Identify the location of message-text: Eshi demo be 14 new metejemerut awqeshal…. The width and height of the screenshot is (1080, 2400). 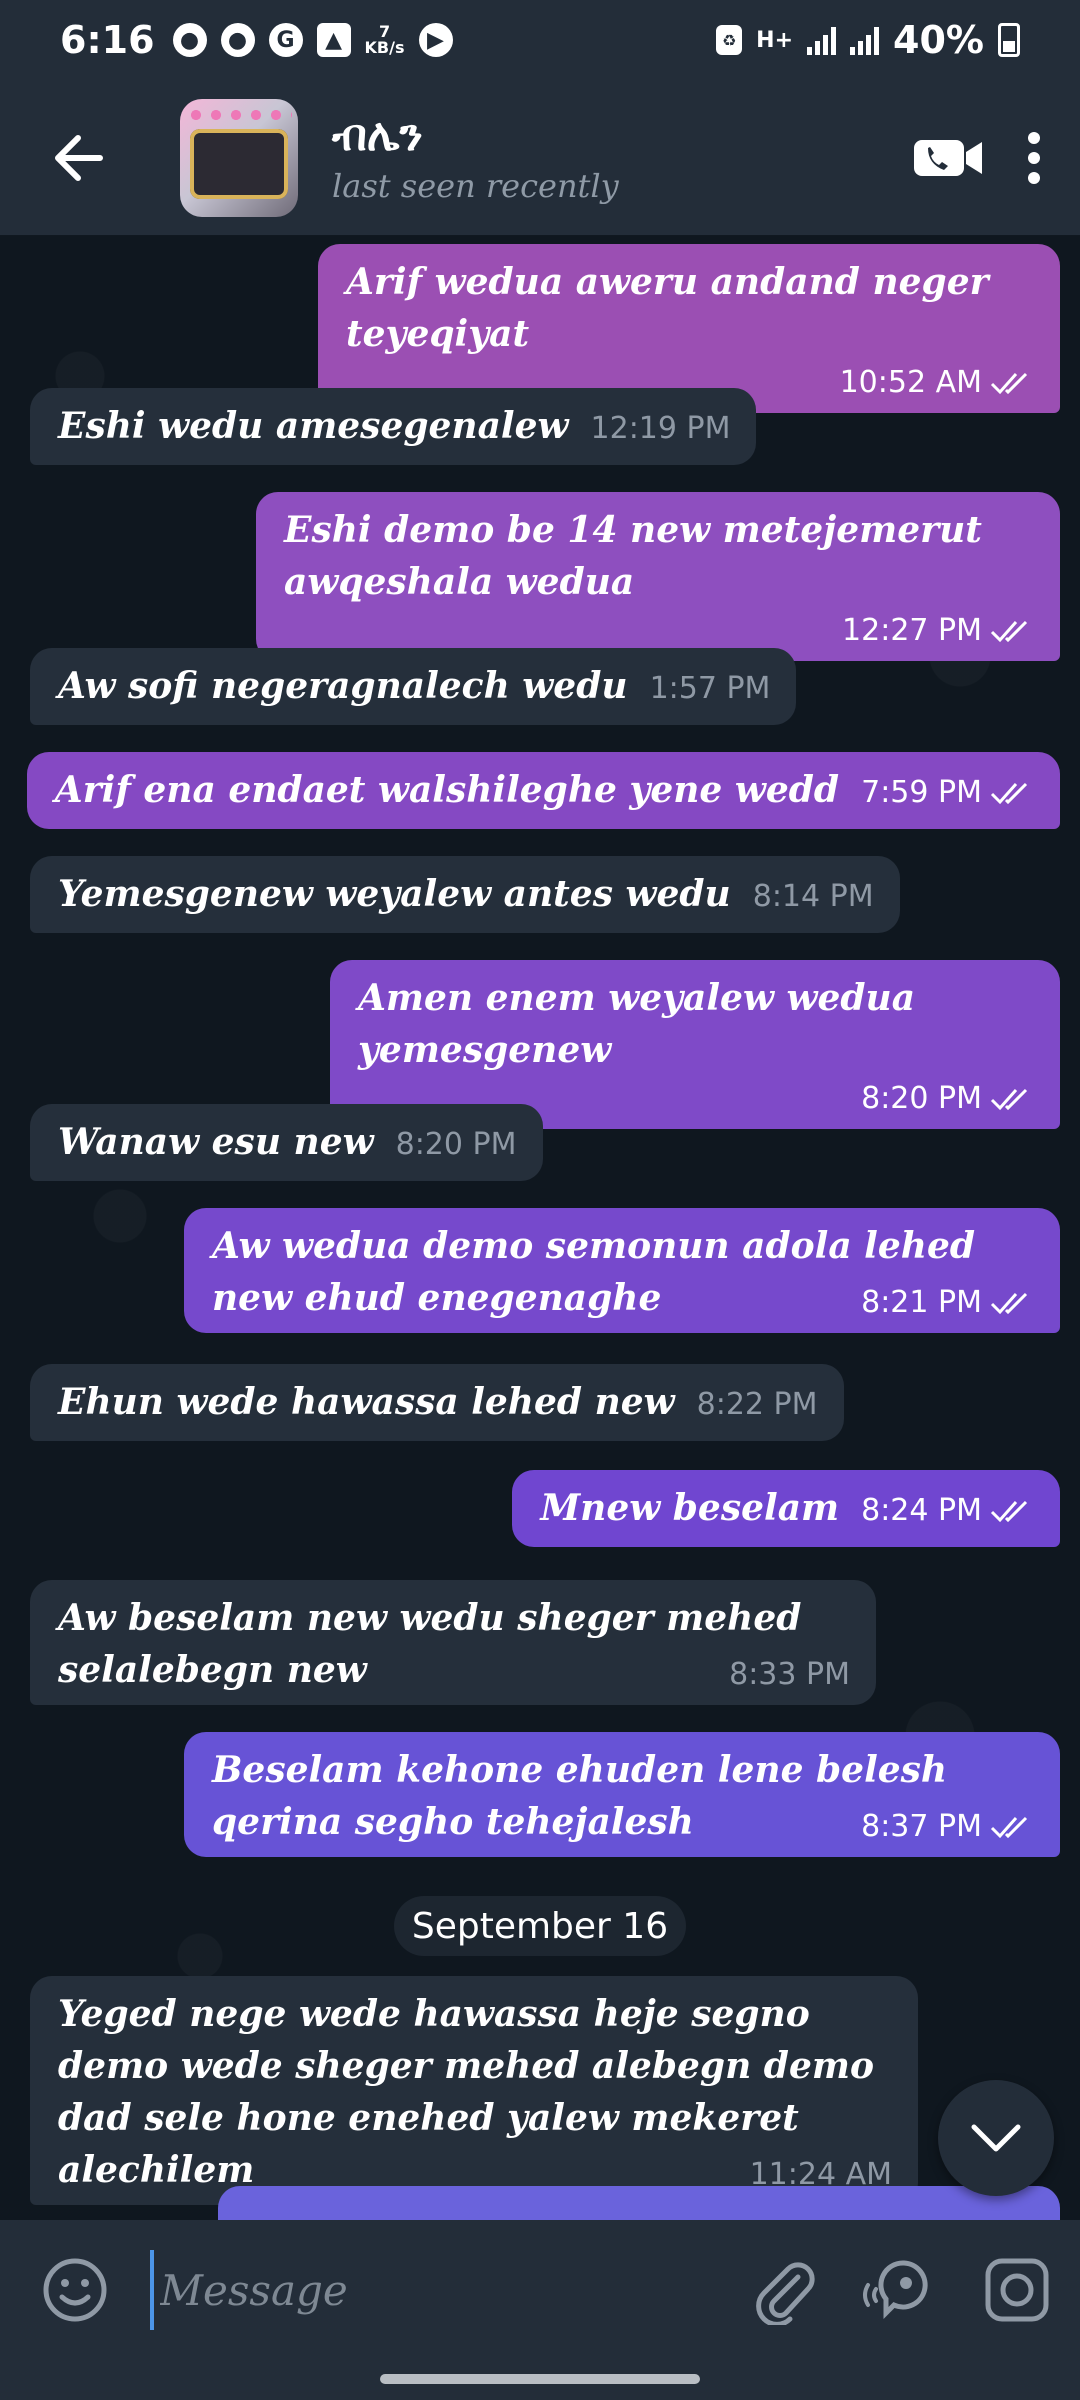
(633, 556).